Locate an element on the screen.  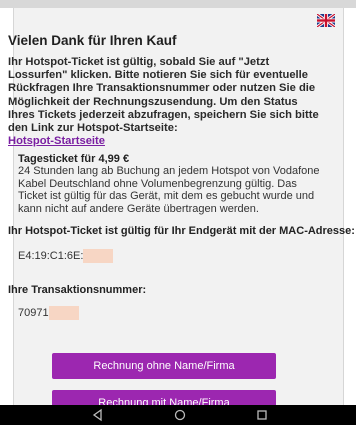
home-icon is located at coordinates (180, 415).